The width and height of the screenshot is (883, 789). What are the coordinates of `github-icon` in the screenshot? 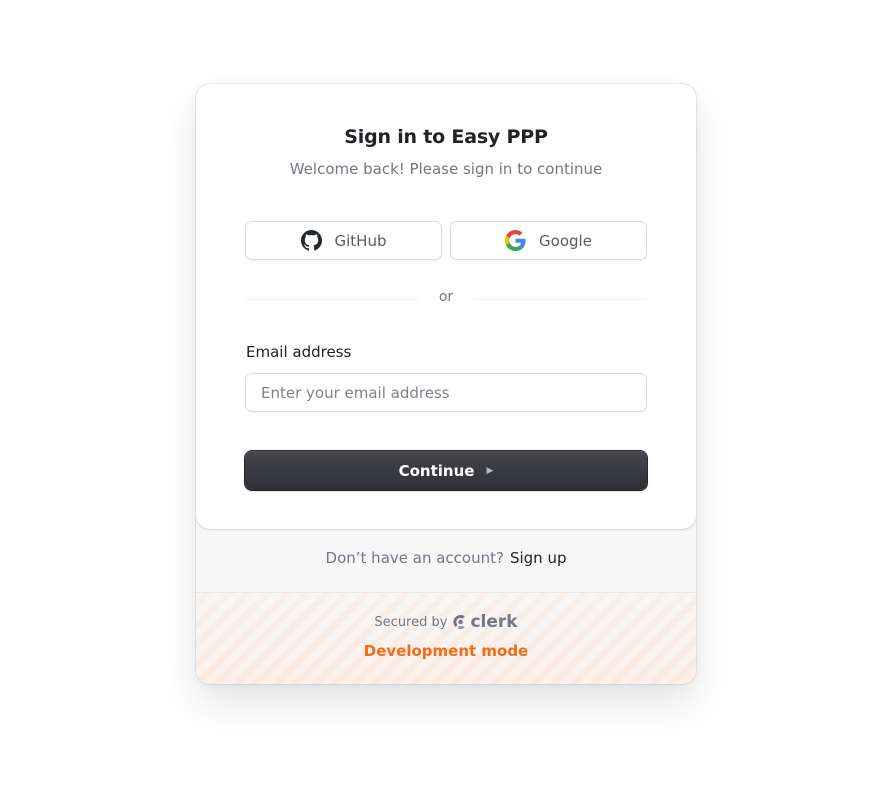 It's located at (311, 240).